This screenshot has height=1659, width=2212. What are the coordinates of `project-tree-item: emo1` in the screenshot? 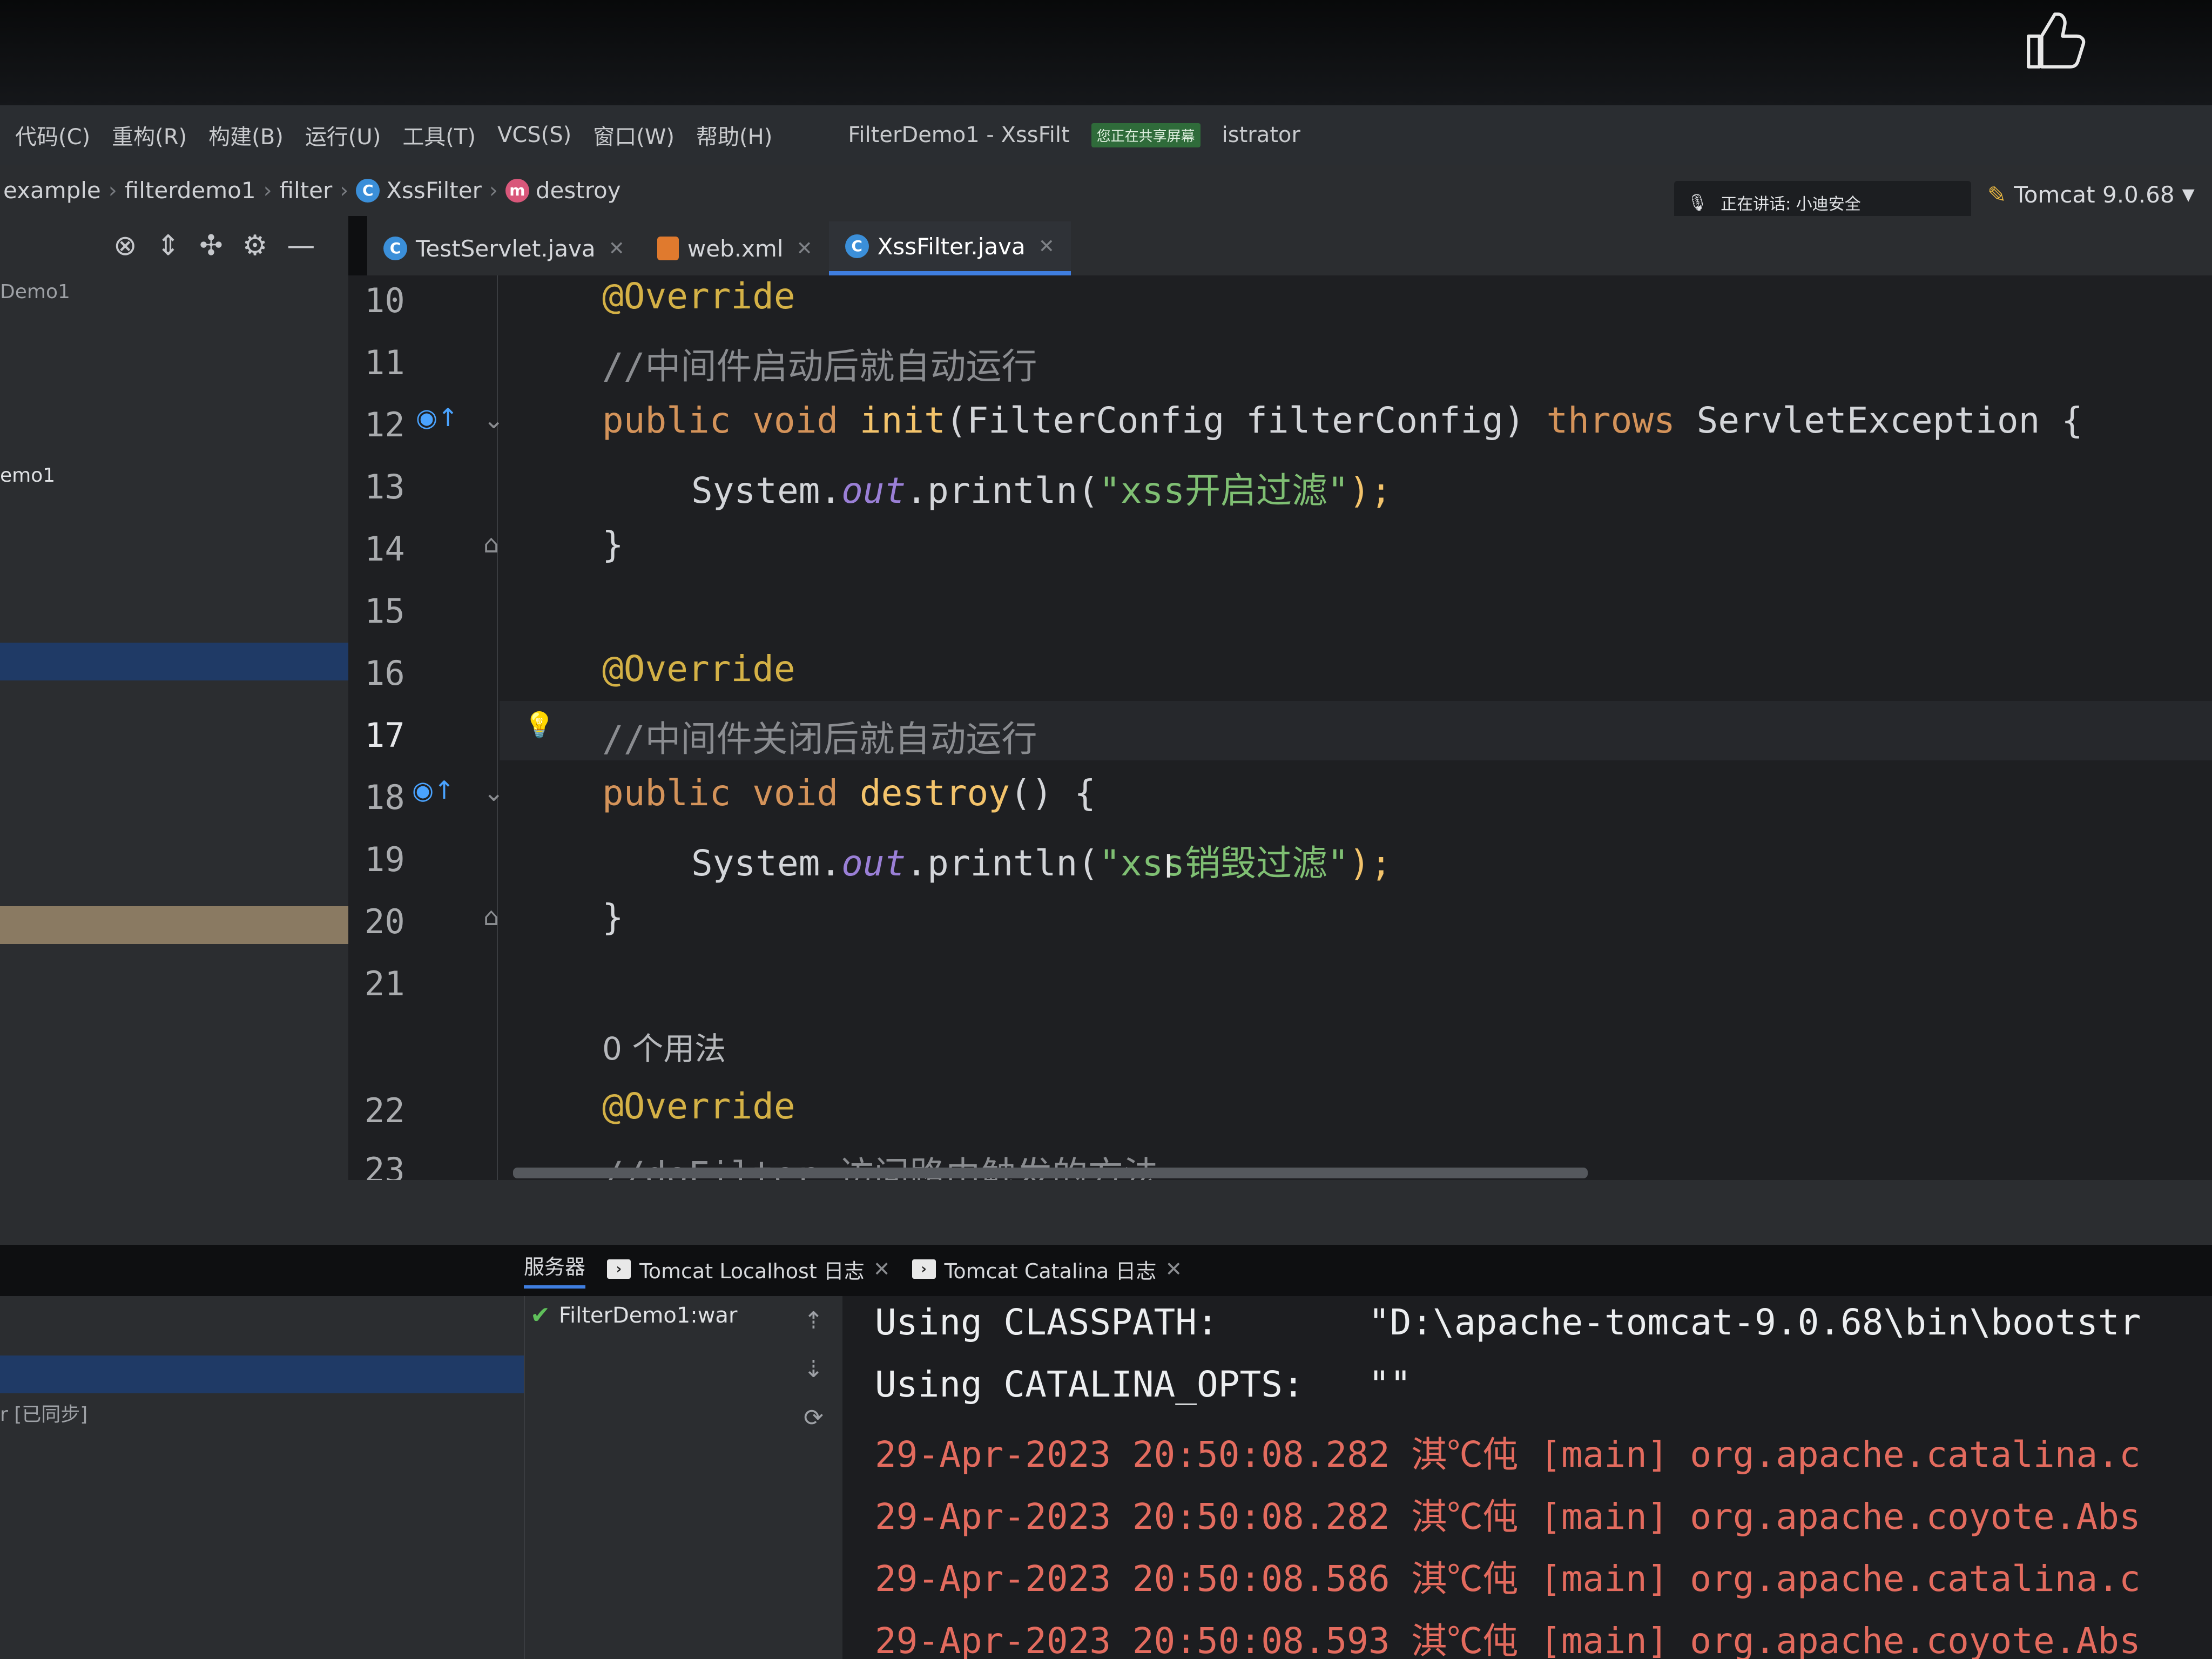 It's located at (27, 475).